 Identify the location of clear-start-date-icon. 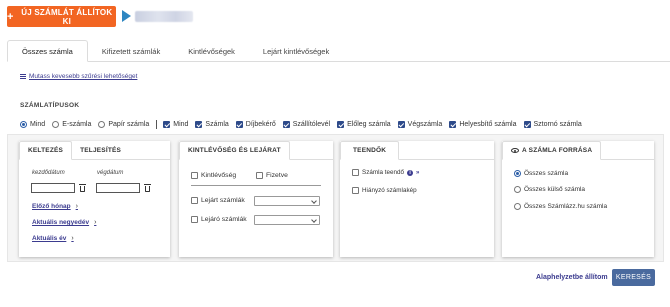
(82, 188).